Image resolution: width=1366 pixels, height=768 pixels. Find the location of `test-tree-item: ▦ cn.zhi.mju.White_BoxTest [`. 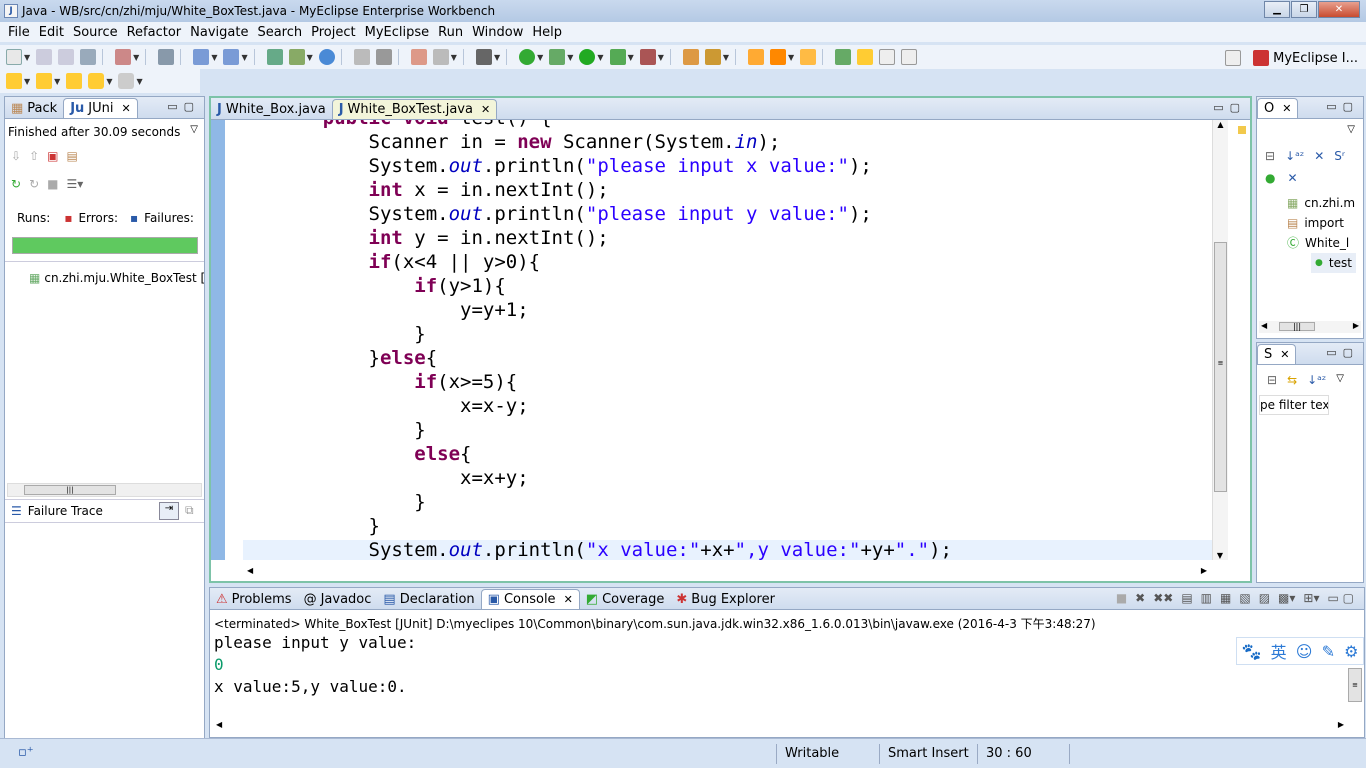

test-tree-item: ▦ cn.zhi.mju.White_BoxTest [ is located at coordinates (117, 278).